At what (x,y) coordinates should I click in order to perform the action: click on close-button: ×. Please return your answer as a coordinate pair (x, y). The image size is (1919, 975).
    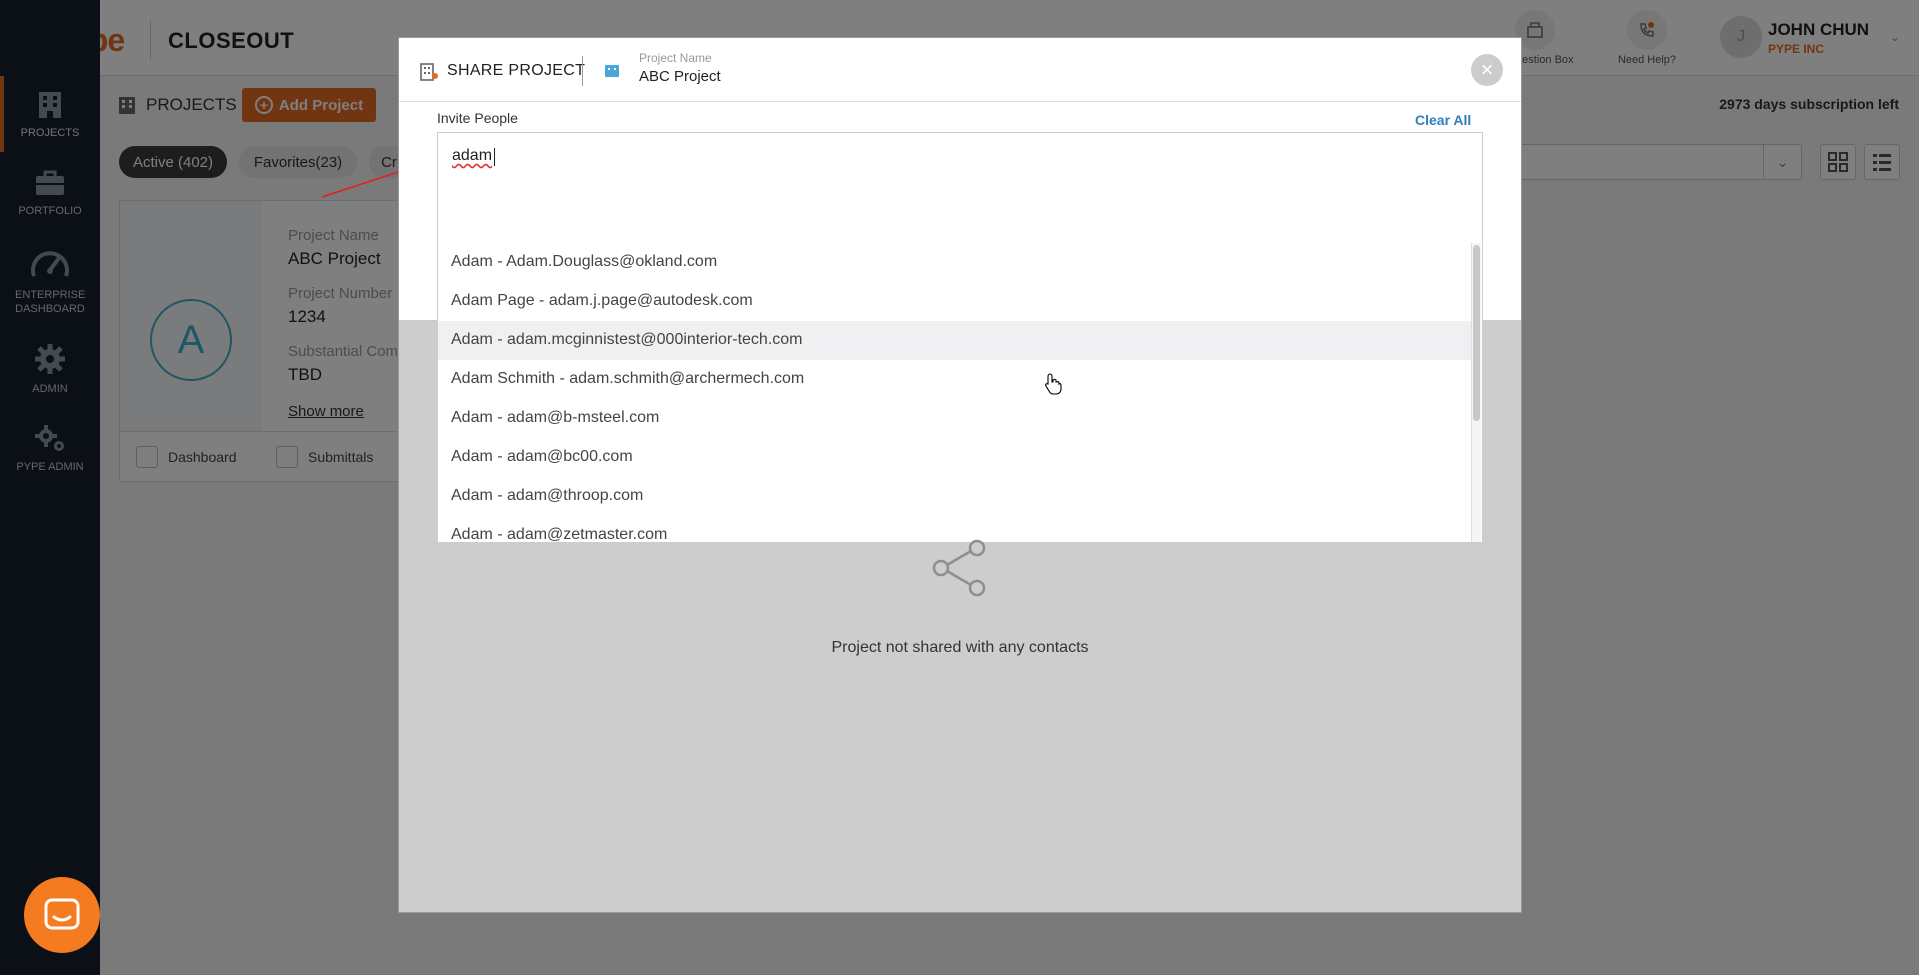
    Looking at the image, I should click on (1487, 70).